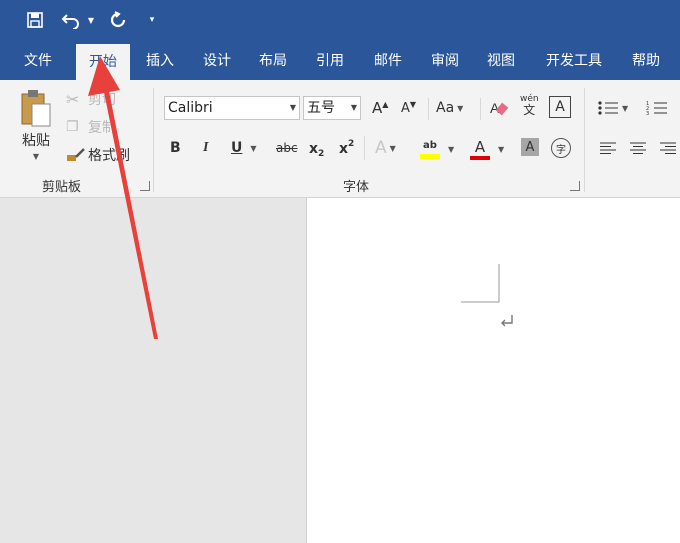  I want to click on bullets-button: ▼, so click(612, 108).